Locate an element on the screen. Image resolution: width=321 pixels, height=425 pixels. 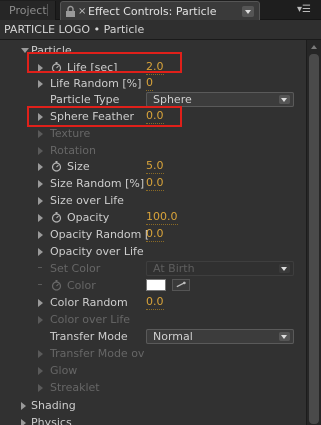
annotation-box-life is located at coordinates (104, 62).